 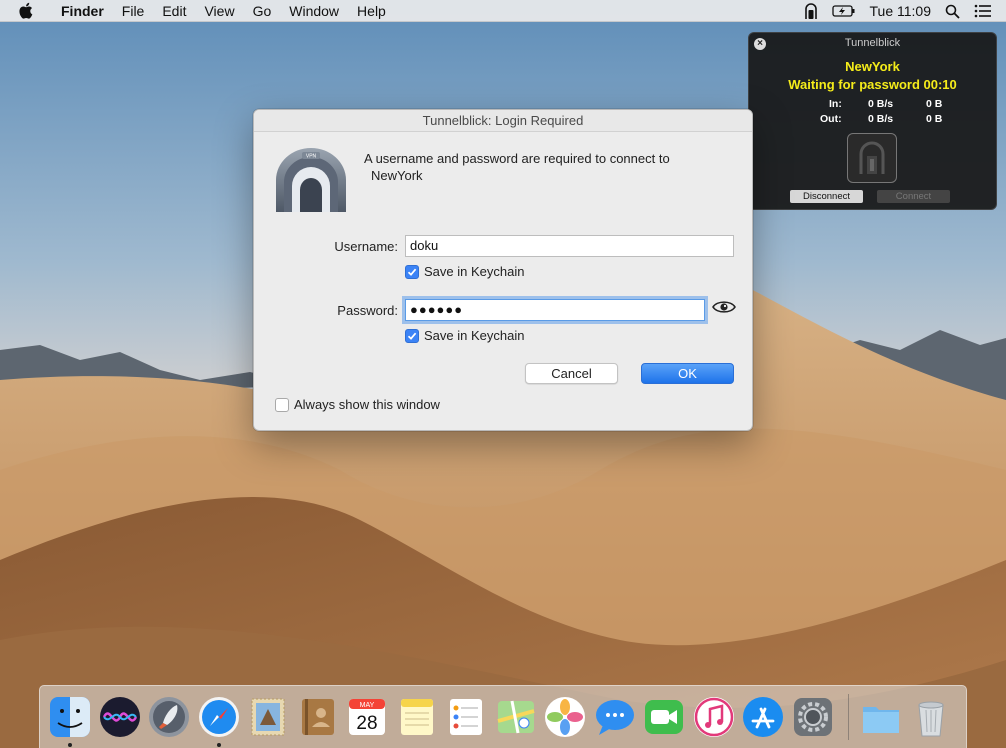 What do you see at coordinates (881, 119) in the screenshot?
I see `out-rate: 0 B/s` at bounding box center [881, 119].